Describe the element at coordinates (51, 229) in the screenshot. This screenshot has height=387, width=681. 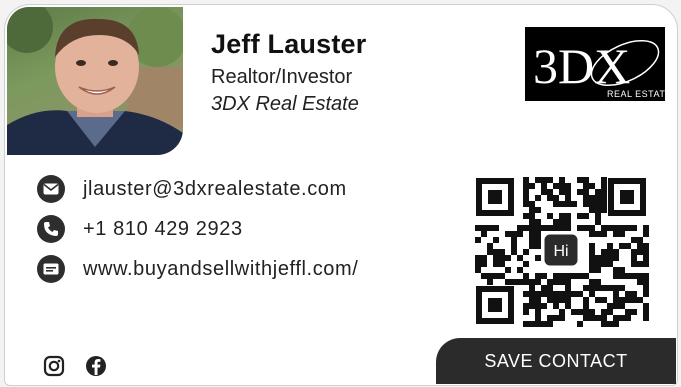
I see `phone-icon` at that location.